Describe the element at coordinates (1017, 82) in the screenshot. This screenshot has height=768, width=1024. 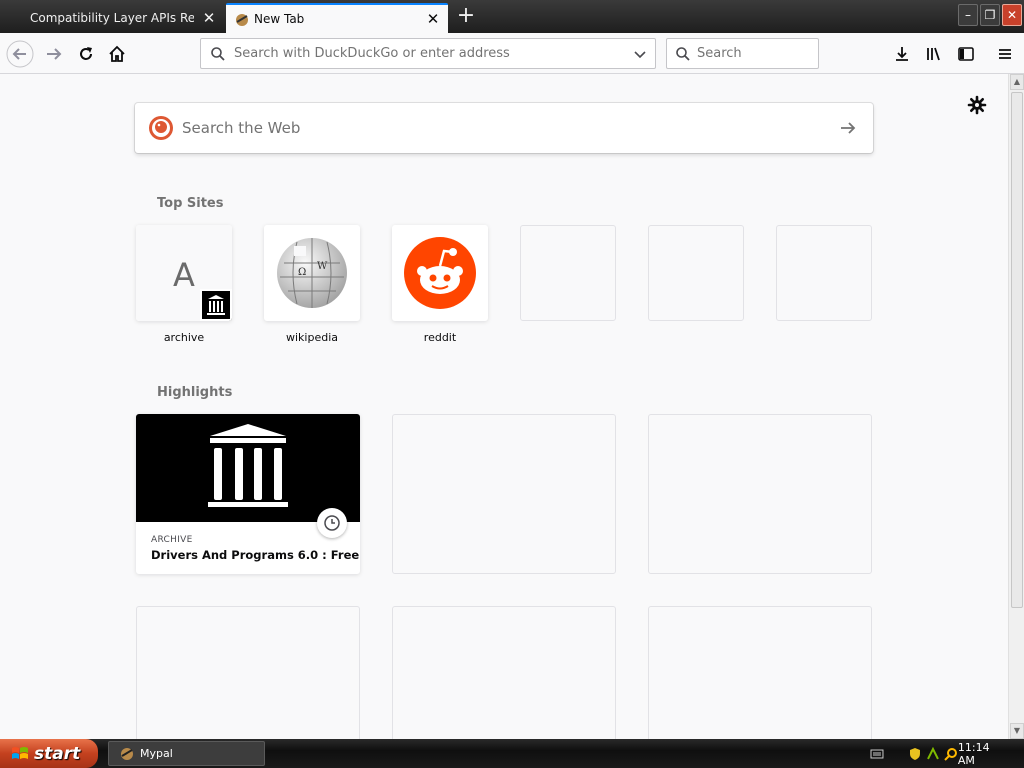
I see `scroll-up-arrow-icon: ▲` at that location.